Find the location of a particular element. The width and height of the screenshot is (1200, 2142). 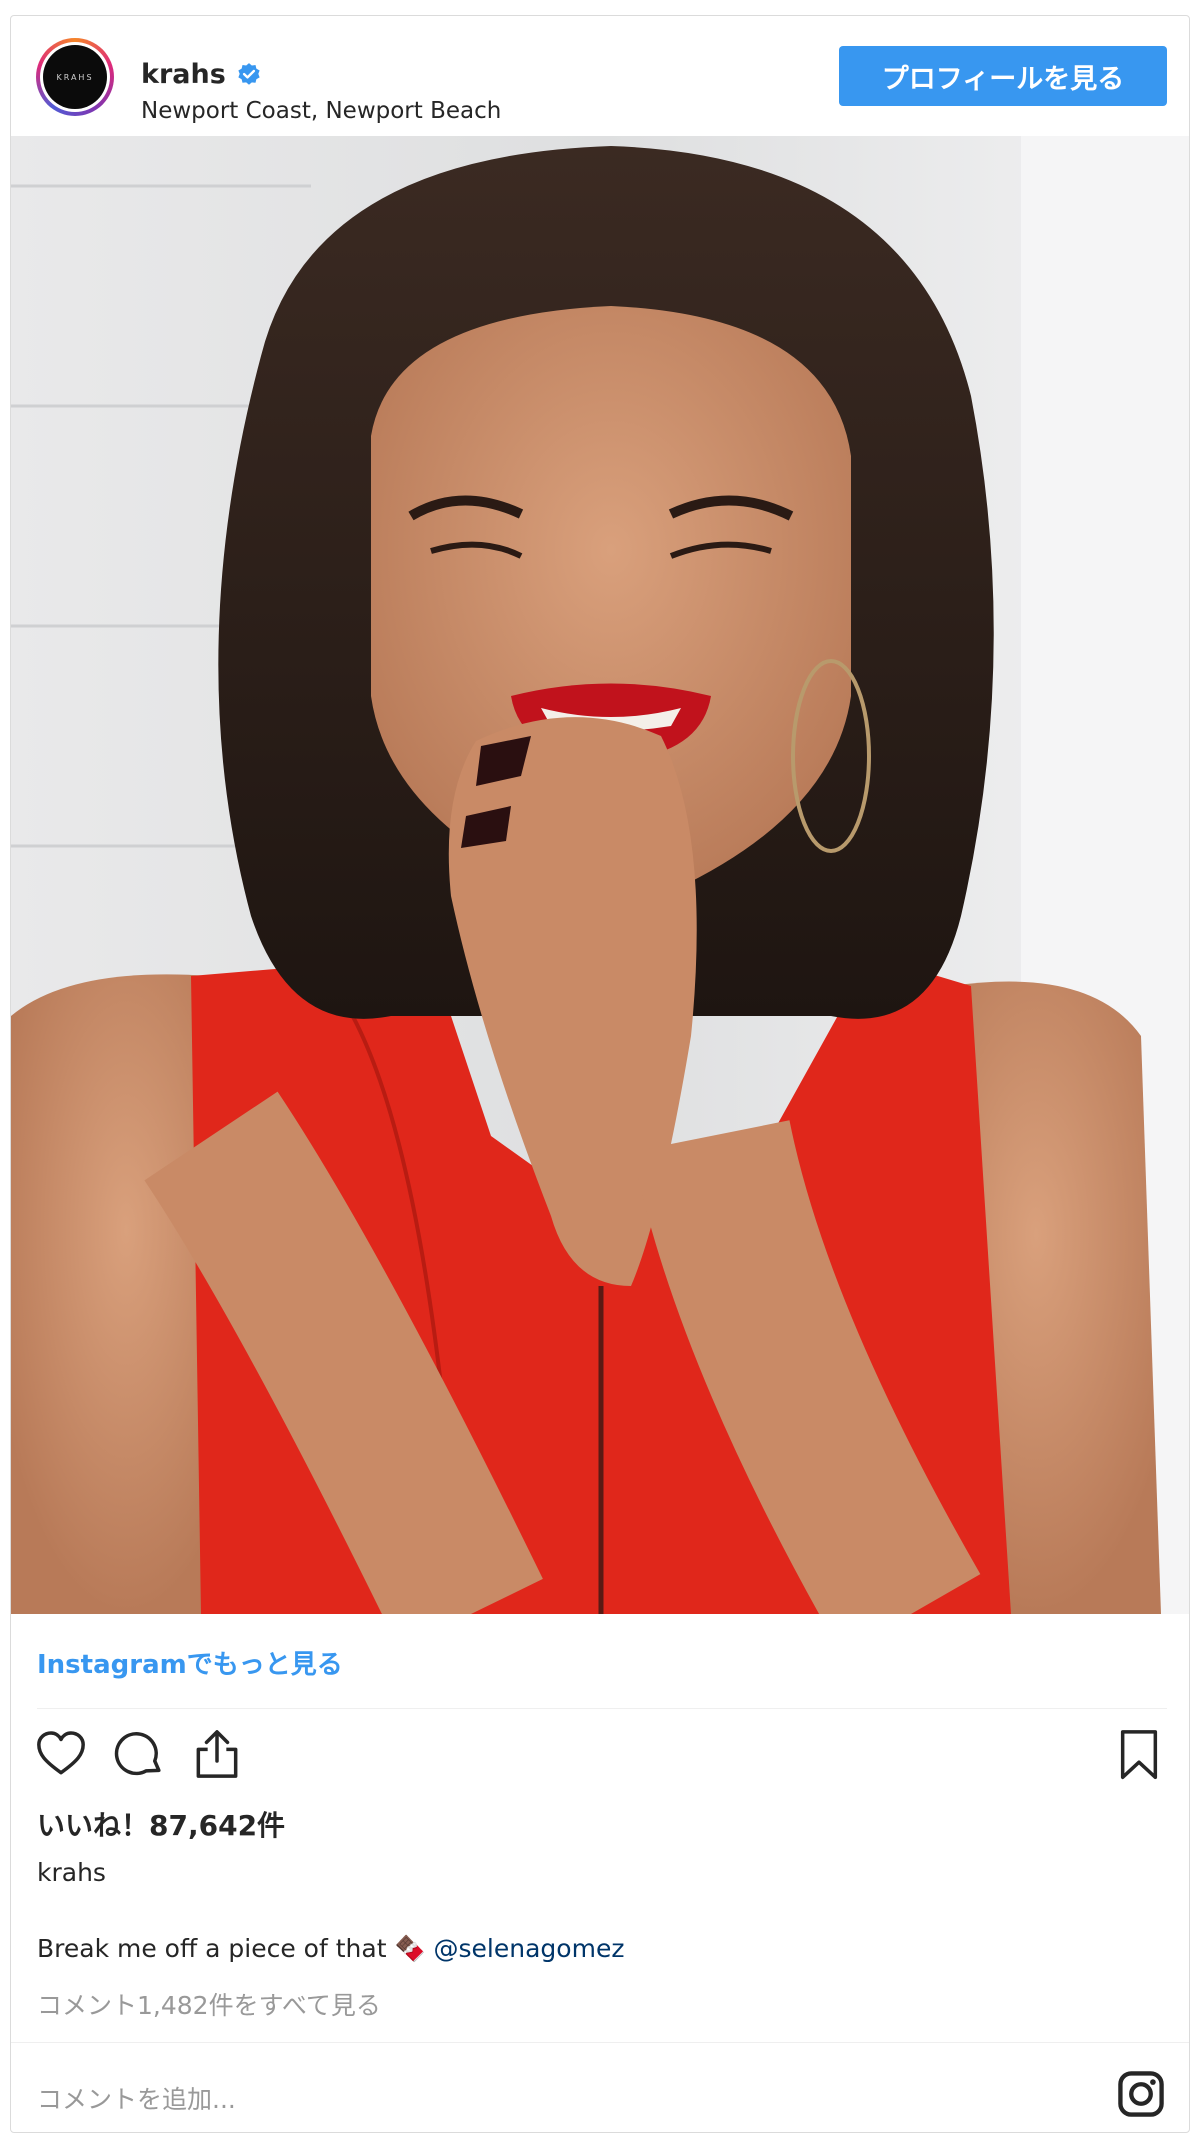

username: krahs is located at coordinates (183, 74).